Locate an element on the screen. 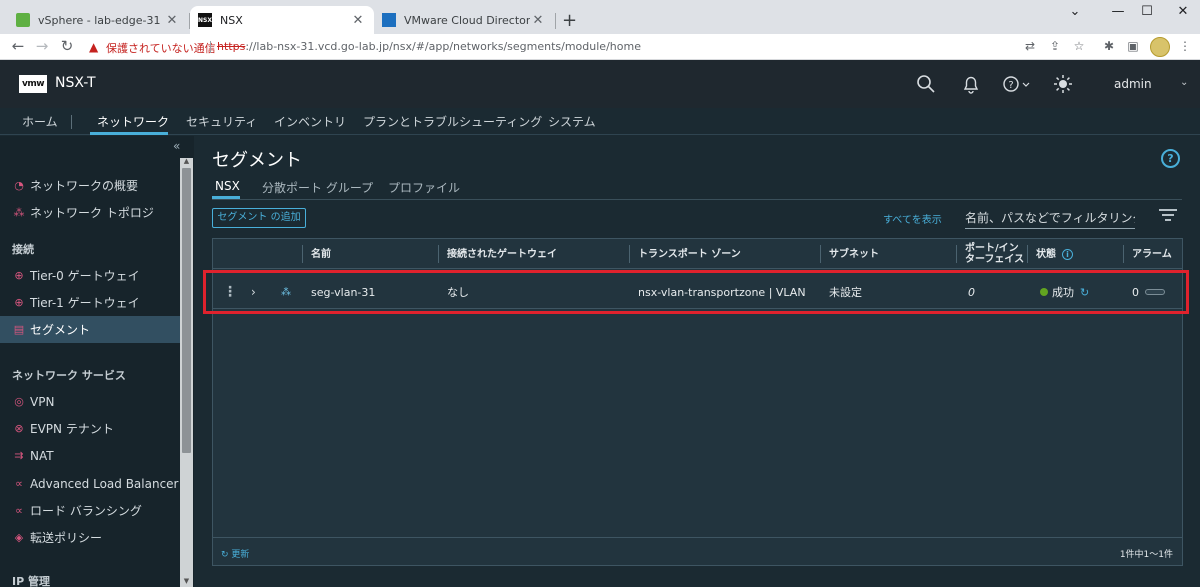 The image size is (1200, 587). load-balancer-icon: ∝ is located at coordinates (19, 483).